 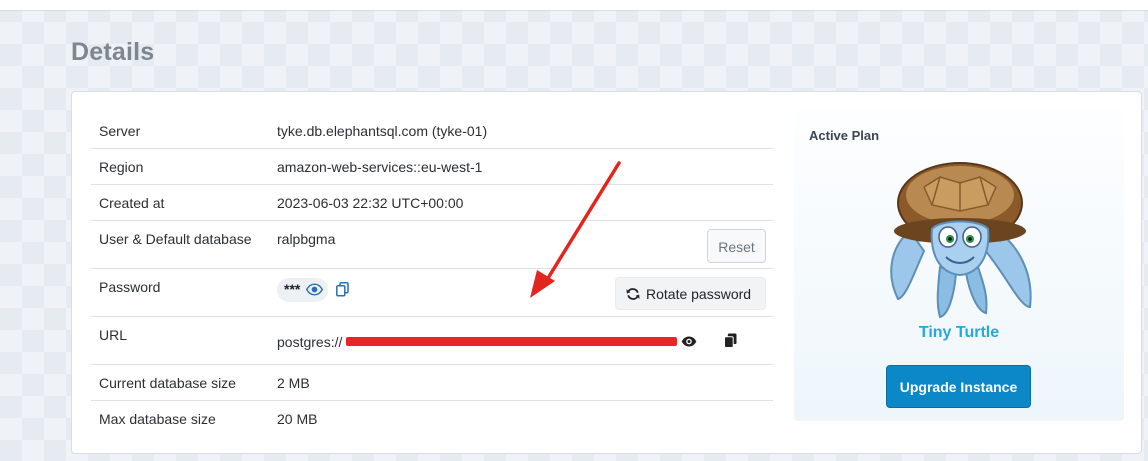 I want to click on table-row-url: URL postgres://, so click(x=432, y=341).